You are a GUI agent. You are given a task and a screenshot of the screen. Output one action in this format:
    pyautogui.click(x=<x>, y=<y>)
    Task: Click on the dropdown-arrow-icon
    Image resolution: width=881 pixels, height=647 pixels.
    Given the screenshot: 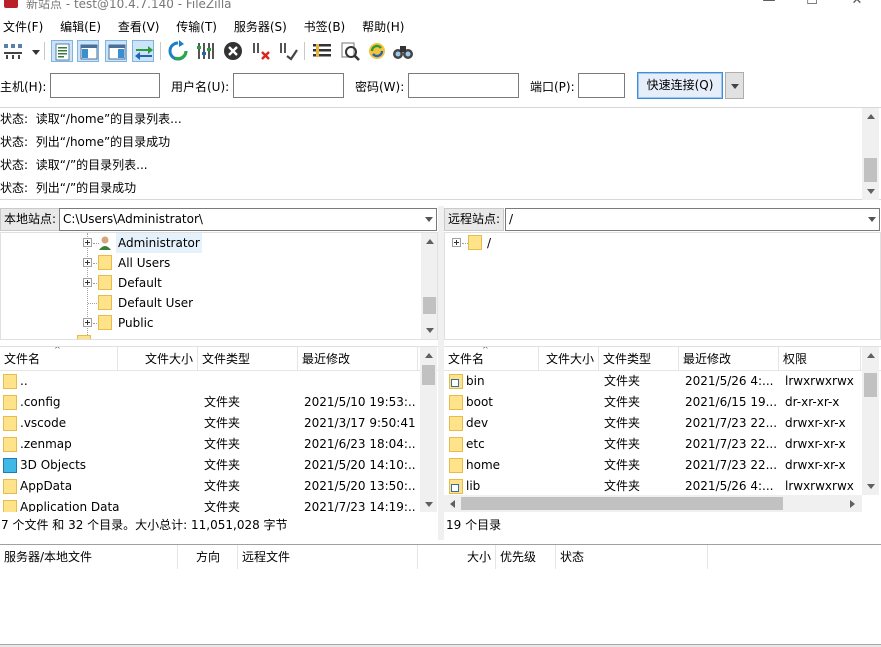 What is the action you would take?
    pyautogui.click(x=32, y=51)
    